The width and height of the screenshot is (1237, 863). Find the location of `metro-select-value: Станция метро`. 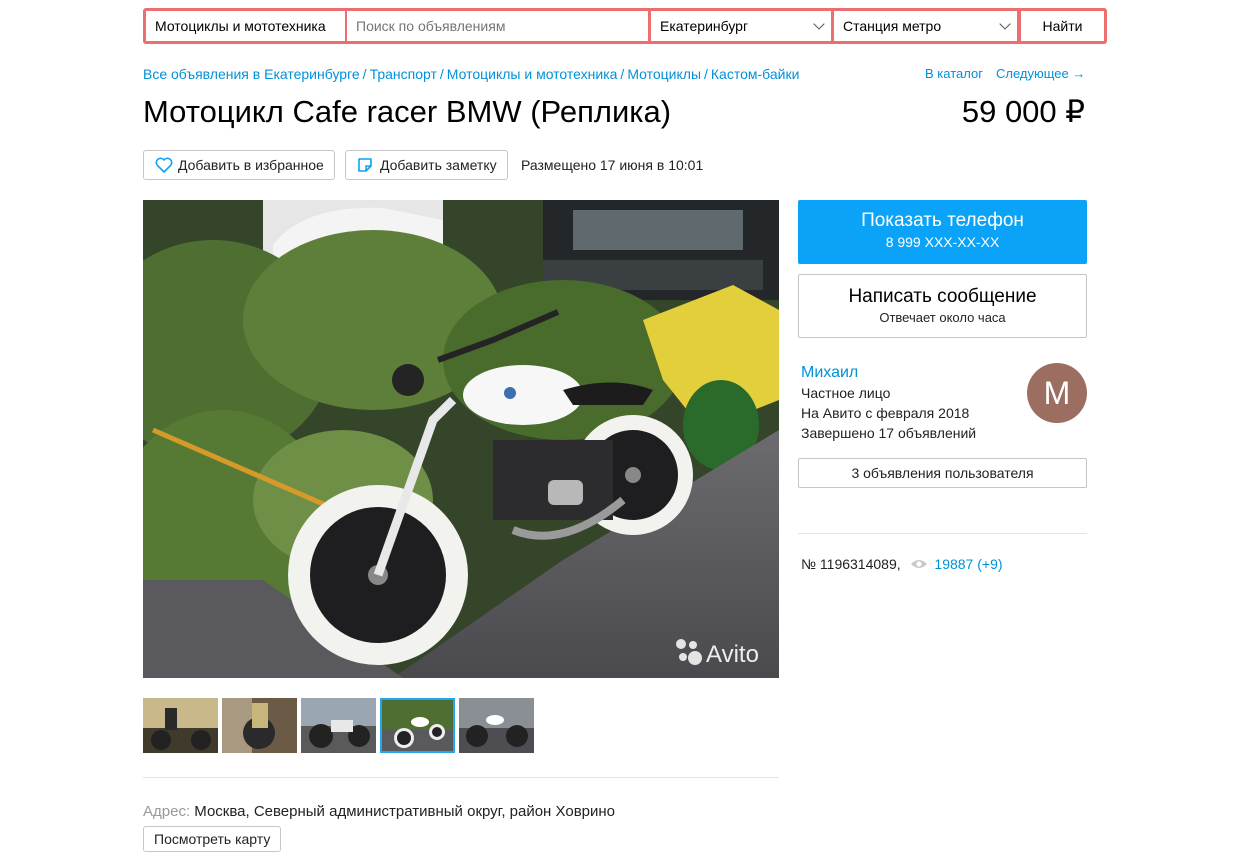

metro-select-value: Станция метро is located at coordinates (892, 26).